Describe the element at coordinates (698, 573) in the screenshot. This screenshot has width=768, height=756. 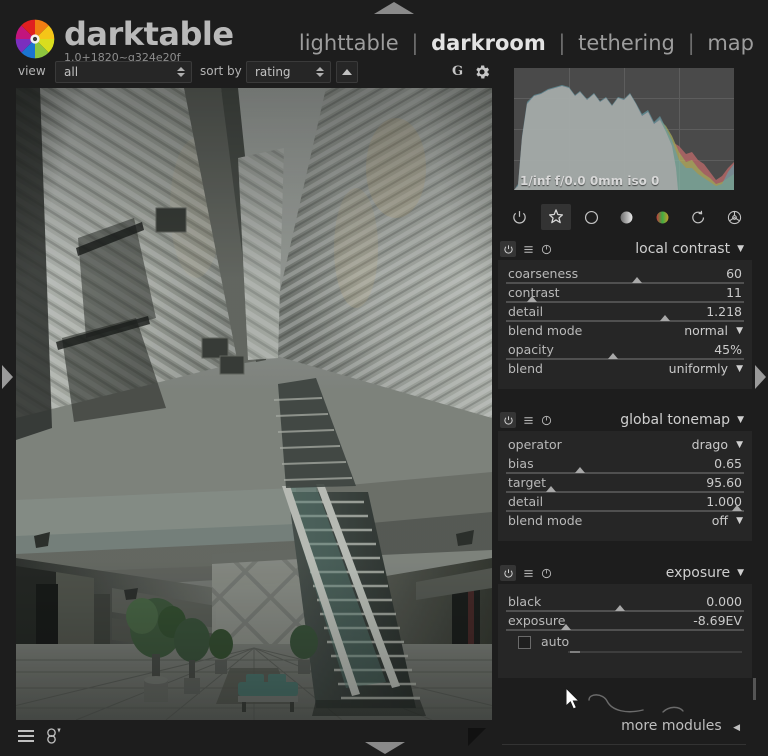
I see `module-title: exposure` at that location.